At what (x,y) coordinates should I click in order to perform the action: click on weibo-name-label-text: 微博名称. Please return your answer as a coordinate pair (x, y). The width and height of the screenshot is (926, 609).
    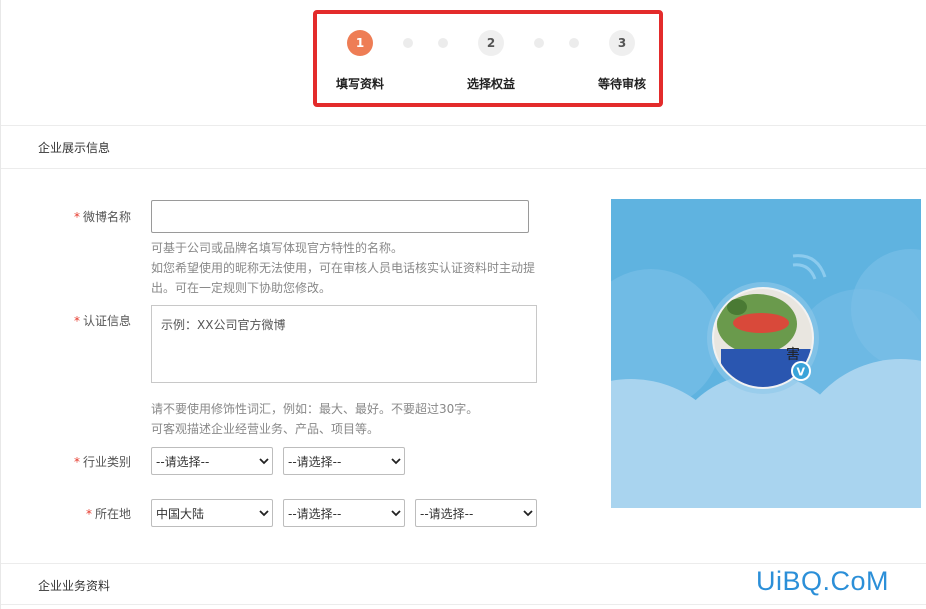
    Looking at the image, I should click on (107, 217).